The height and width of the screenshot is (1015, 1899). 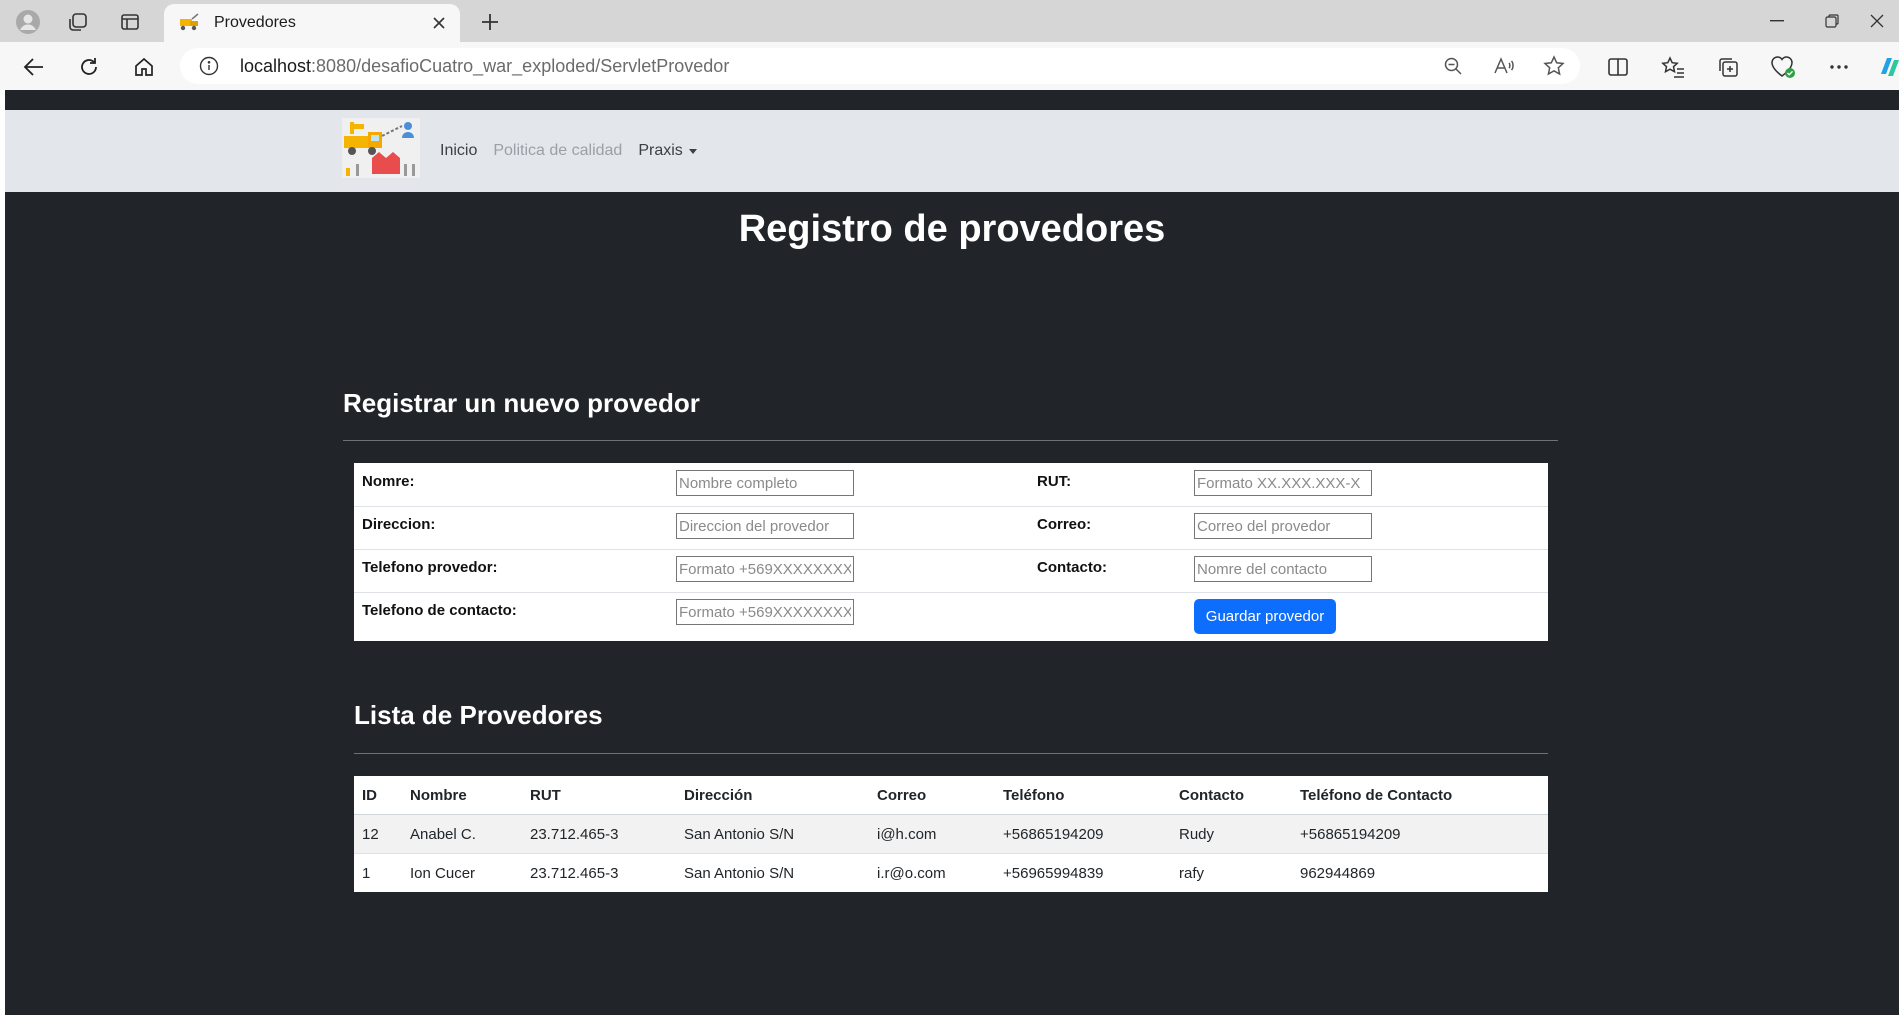 I want to click on nav-dropdown-praxis: Praxis, so click(x=667, y=151).